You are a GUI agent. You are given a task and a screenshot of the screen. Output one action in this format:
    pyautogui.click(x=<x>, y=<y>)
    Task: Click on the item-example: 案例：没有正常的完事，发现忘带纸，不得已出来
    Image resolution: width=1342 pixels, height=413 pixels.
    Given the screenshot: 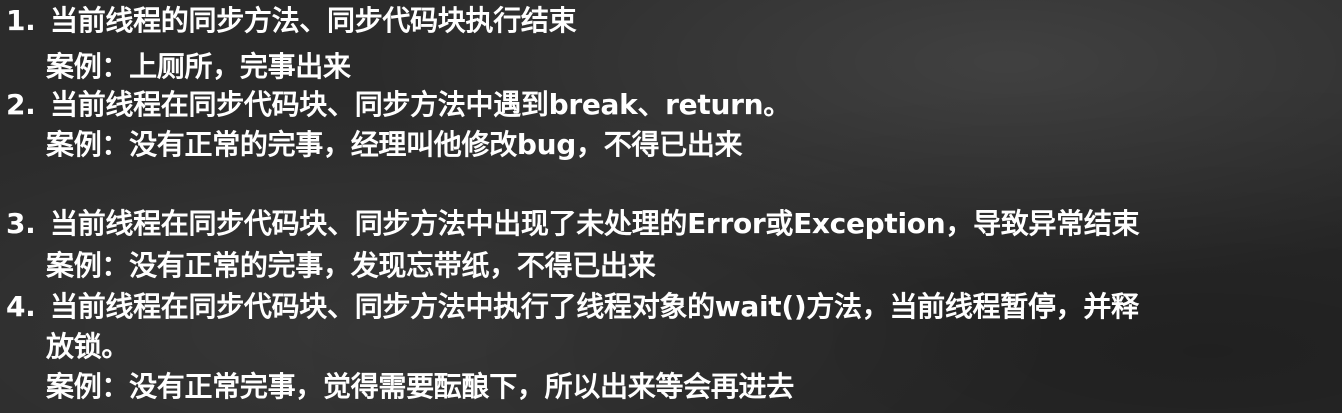 What is the action you would take?
    pyautogui.click(x=351, y=265)
    